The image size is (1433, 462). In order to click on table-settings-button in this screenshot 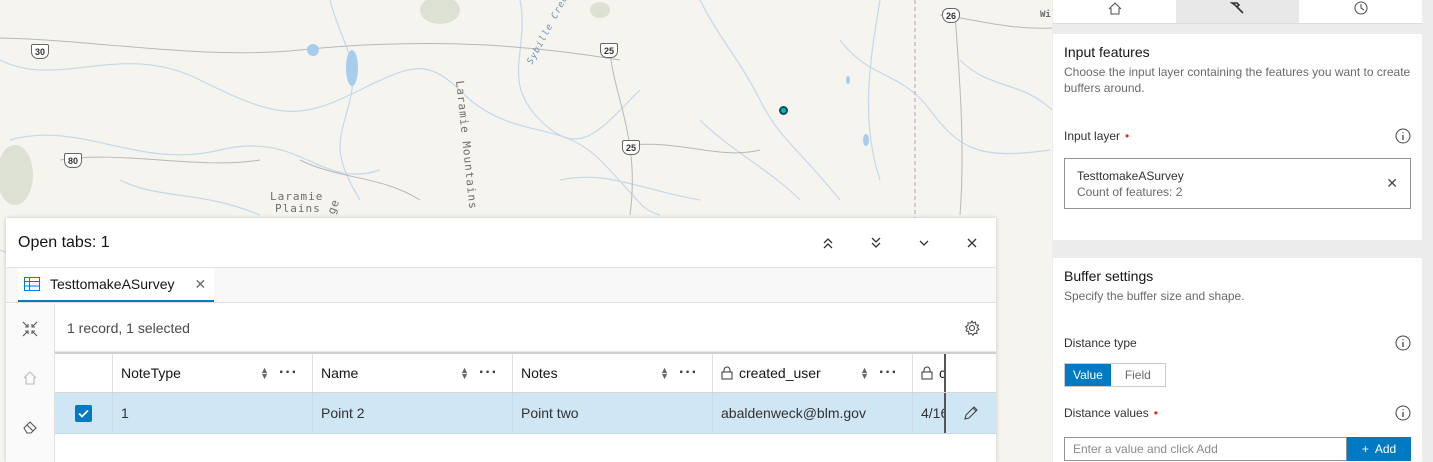, I will do `click(972, 327)`.